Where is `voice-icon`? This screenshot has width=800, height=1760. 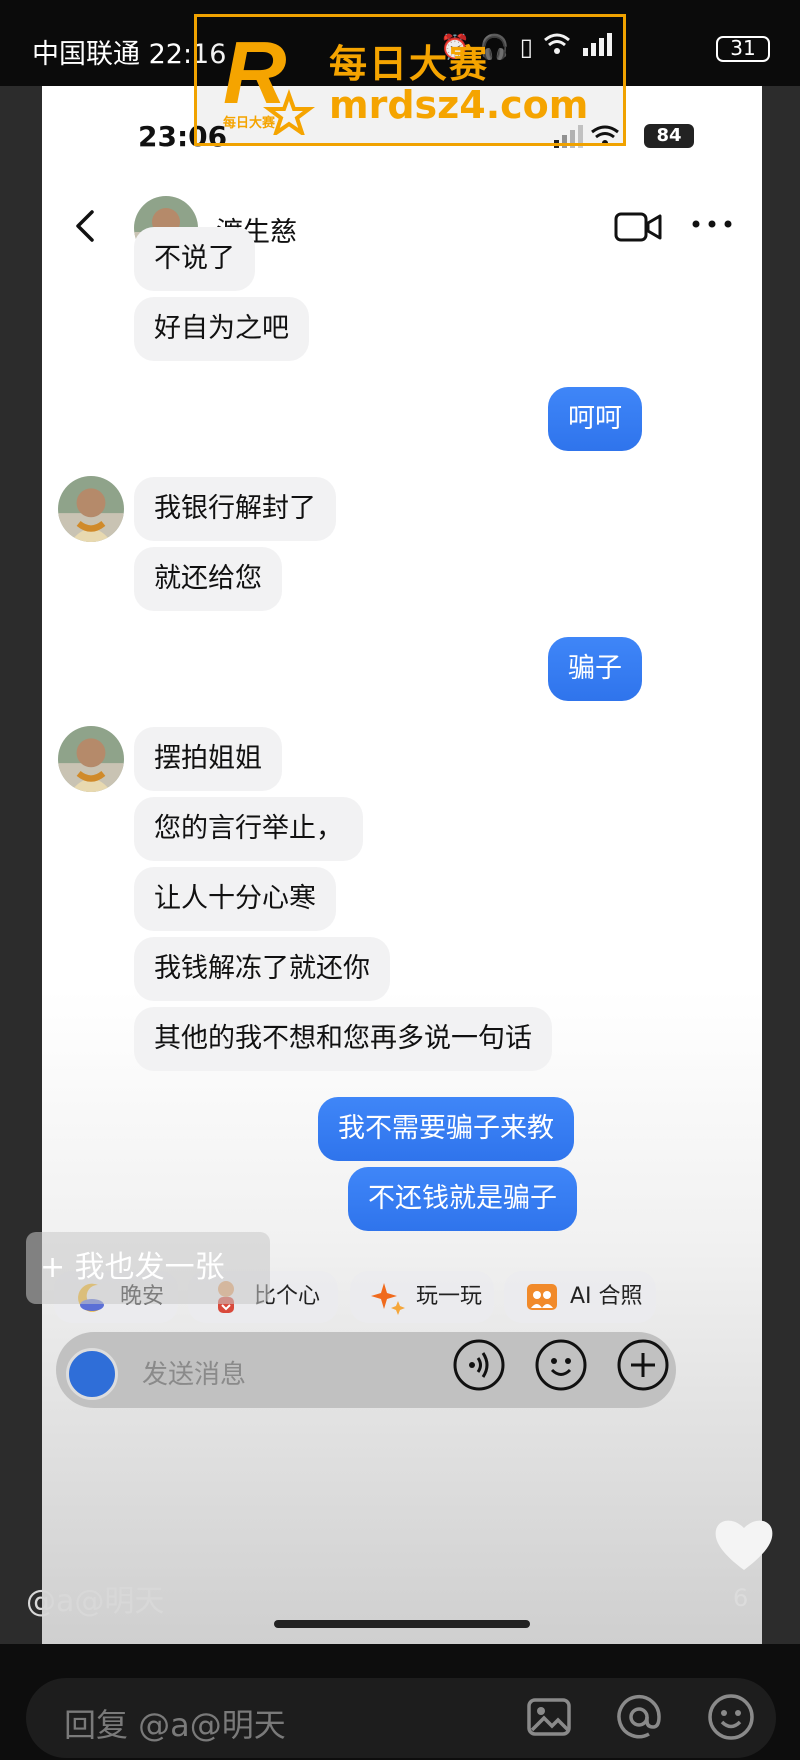 voice-icon is located at coordinates (479, 1365).